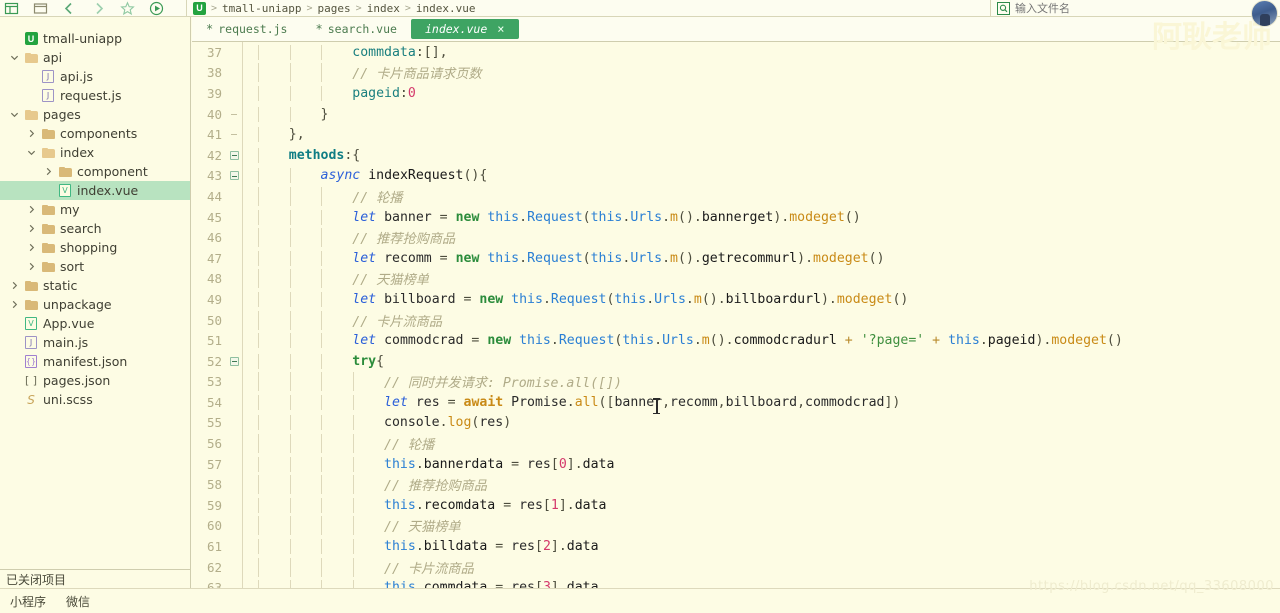 This screenshot has height=613, width=1280. What do you see at coordinates (69, 8) in the screenshot?
I see `back-arrow-icon` at bounding box center [69, 8].